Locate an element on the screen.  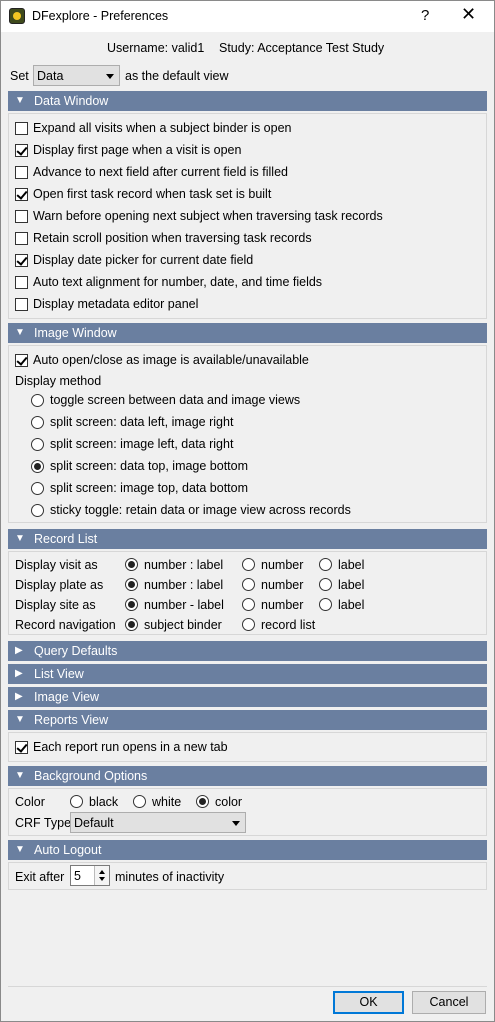
spin-up-icon is located at coordinates (102, 872).